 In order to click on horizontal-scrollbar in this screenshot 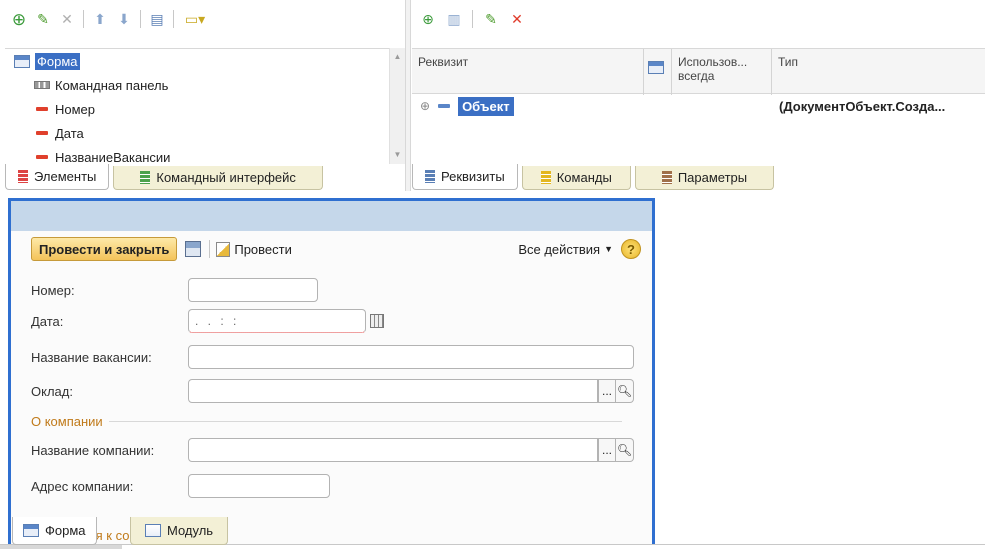, I will do `click(61, 547)`.